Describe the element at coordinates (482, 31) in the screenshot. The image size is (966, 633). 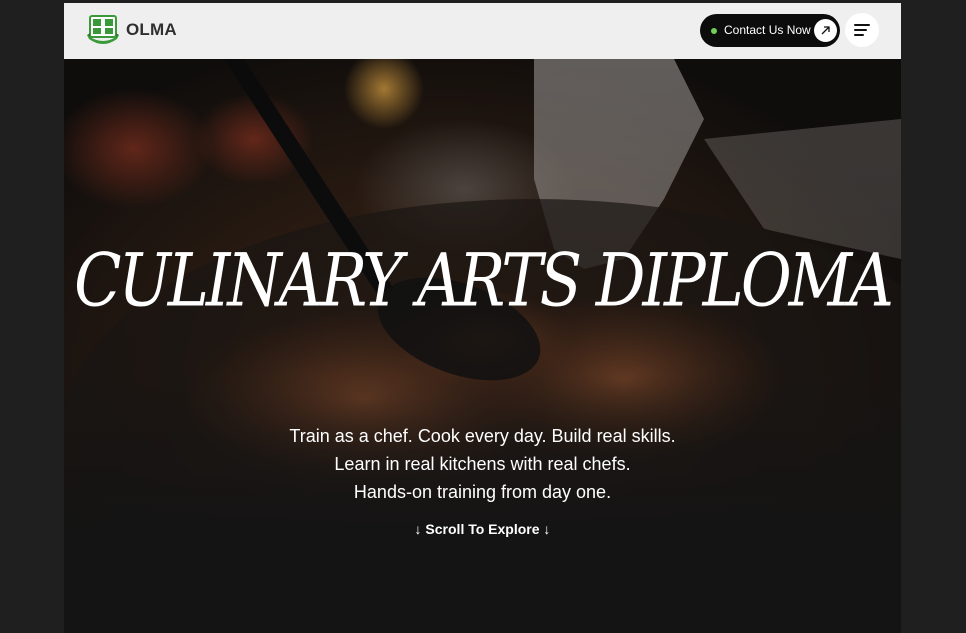
I see `top-navigation-bar: OLMA Contact Us Now` at that location.